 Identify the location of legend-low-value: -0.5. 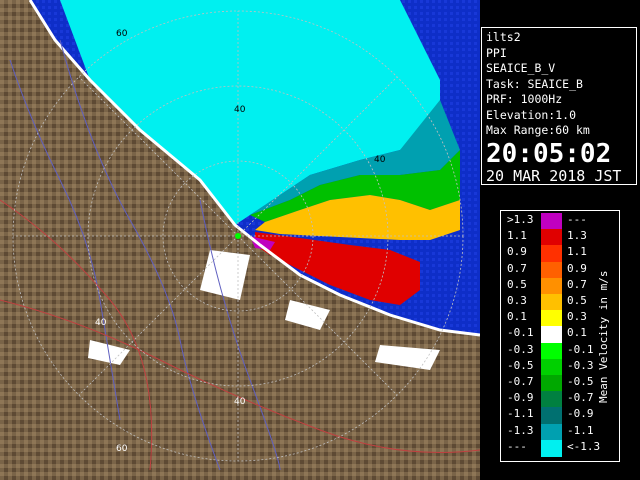
(520, 365).